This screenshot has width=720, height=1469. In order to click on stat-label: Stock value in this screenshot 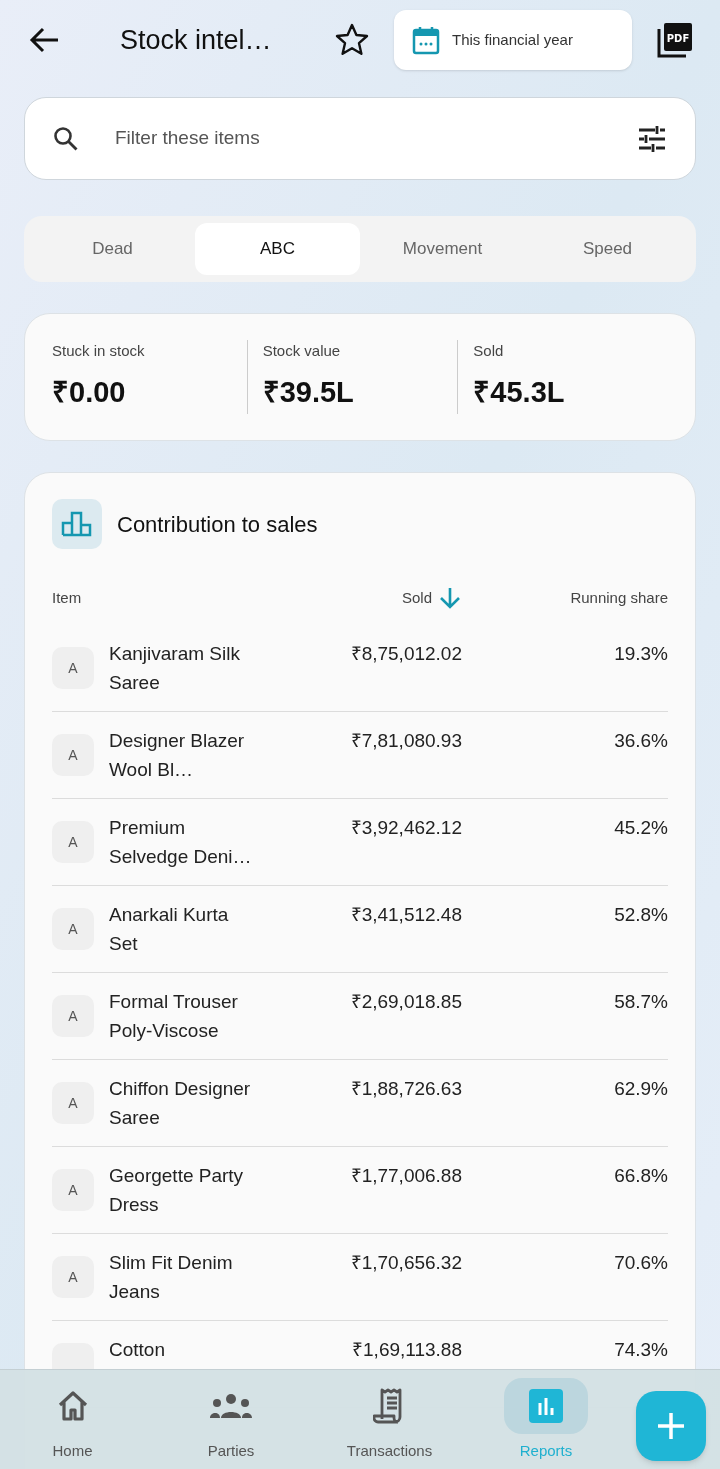, I will do `click(302, 351)`.